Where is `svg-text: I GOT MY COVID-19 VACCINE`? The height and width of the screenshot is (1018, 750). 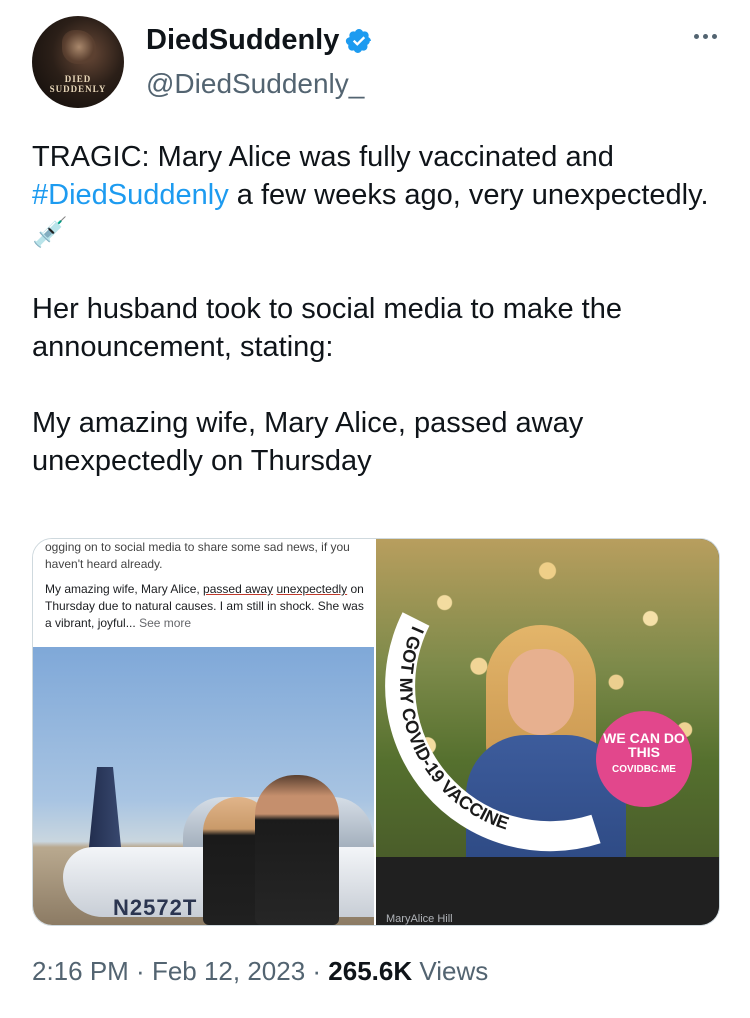 svg-text: I GOT MY COVID-19 VACCINE is located at coordinates (453, 729).